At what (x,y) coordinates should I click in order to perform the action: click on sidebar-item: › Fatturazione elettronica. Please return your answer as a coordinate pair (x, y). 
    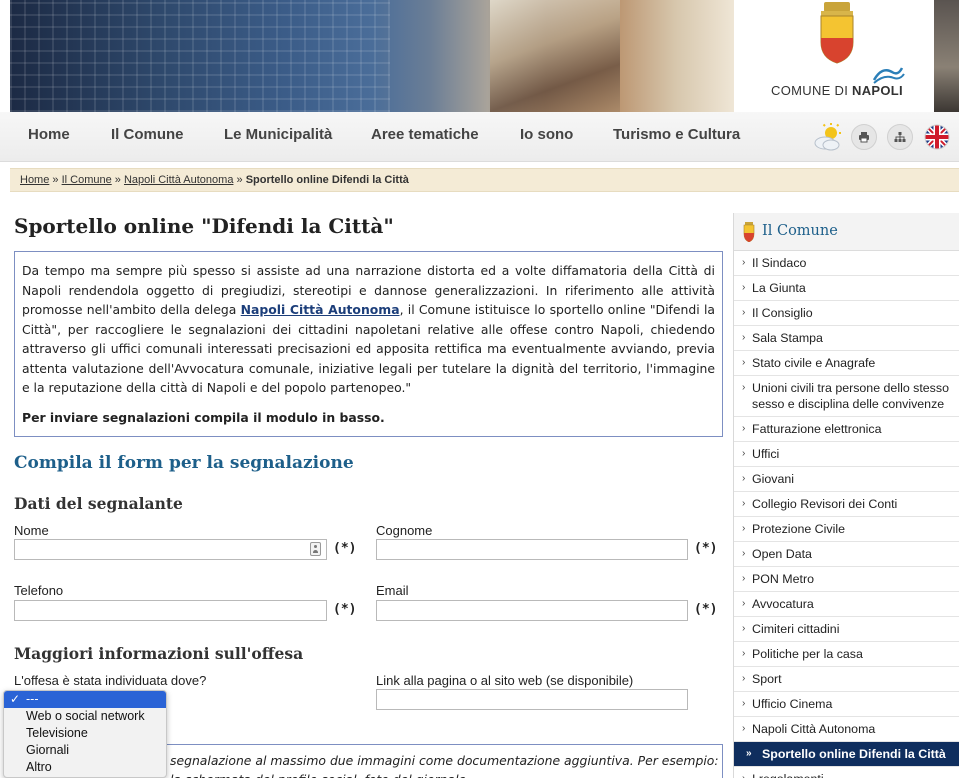
    Looking at the image, I should click on (846, 429).